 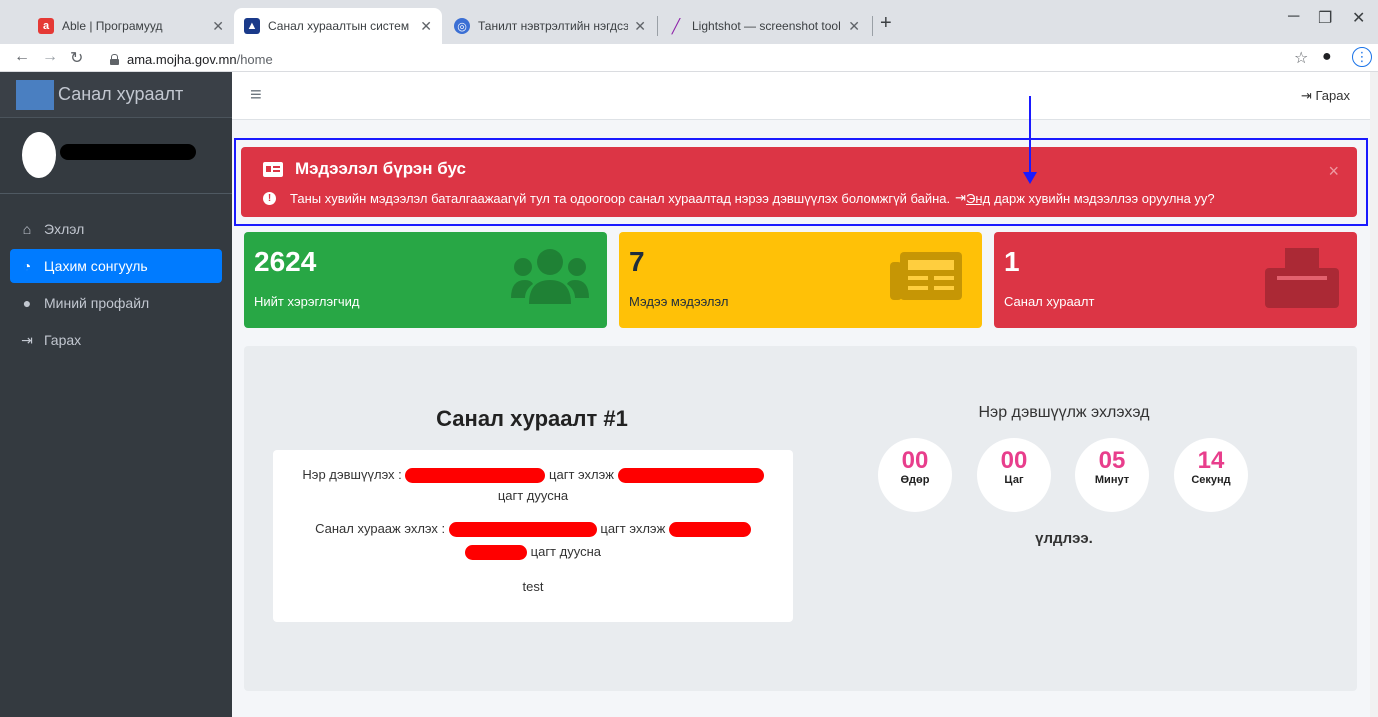 What do you see at coordinates (76, 58) in the screenshot?
I see `reload-icon: ↻` at bounding box center [76, 58].